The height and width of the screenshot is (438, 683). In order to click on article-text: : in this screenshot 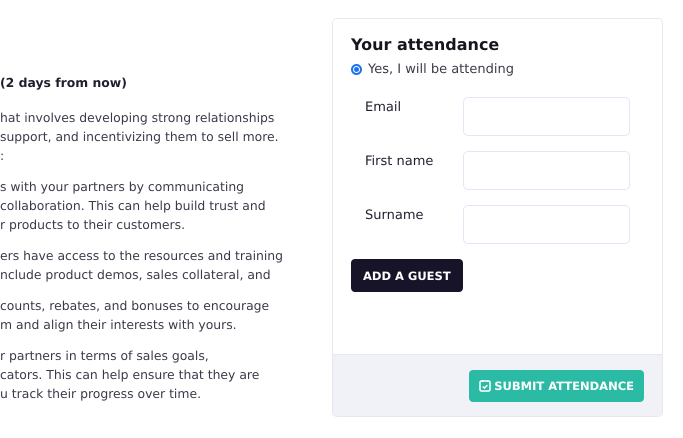, I will do `click(3, 156)`.